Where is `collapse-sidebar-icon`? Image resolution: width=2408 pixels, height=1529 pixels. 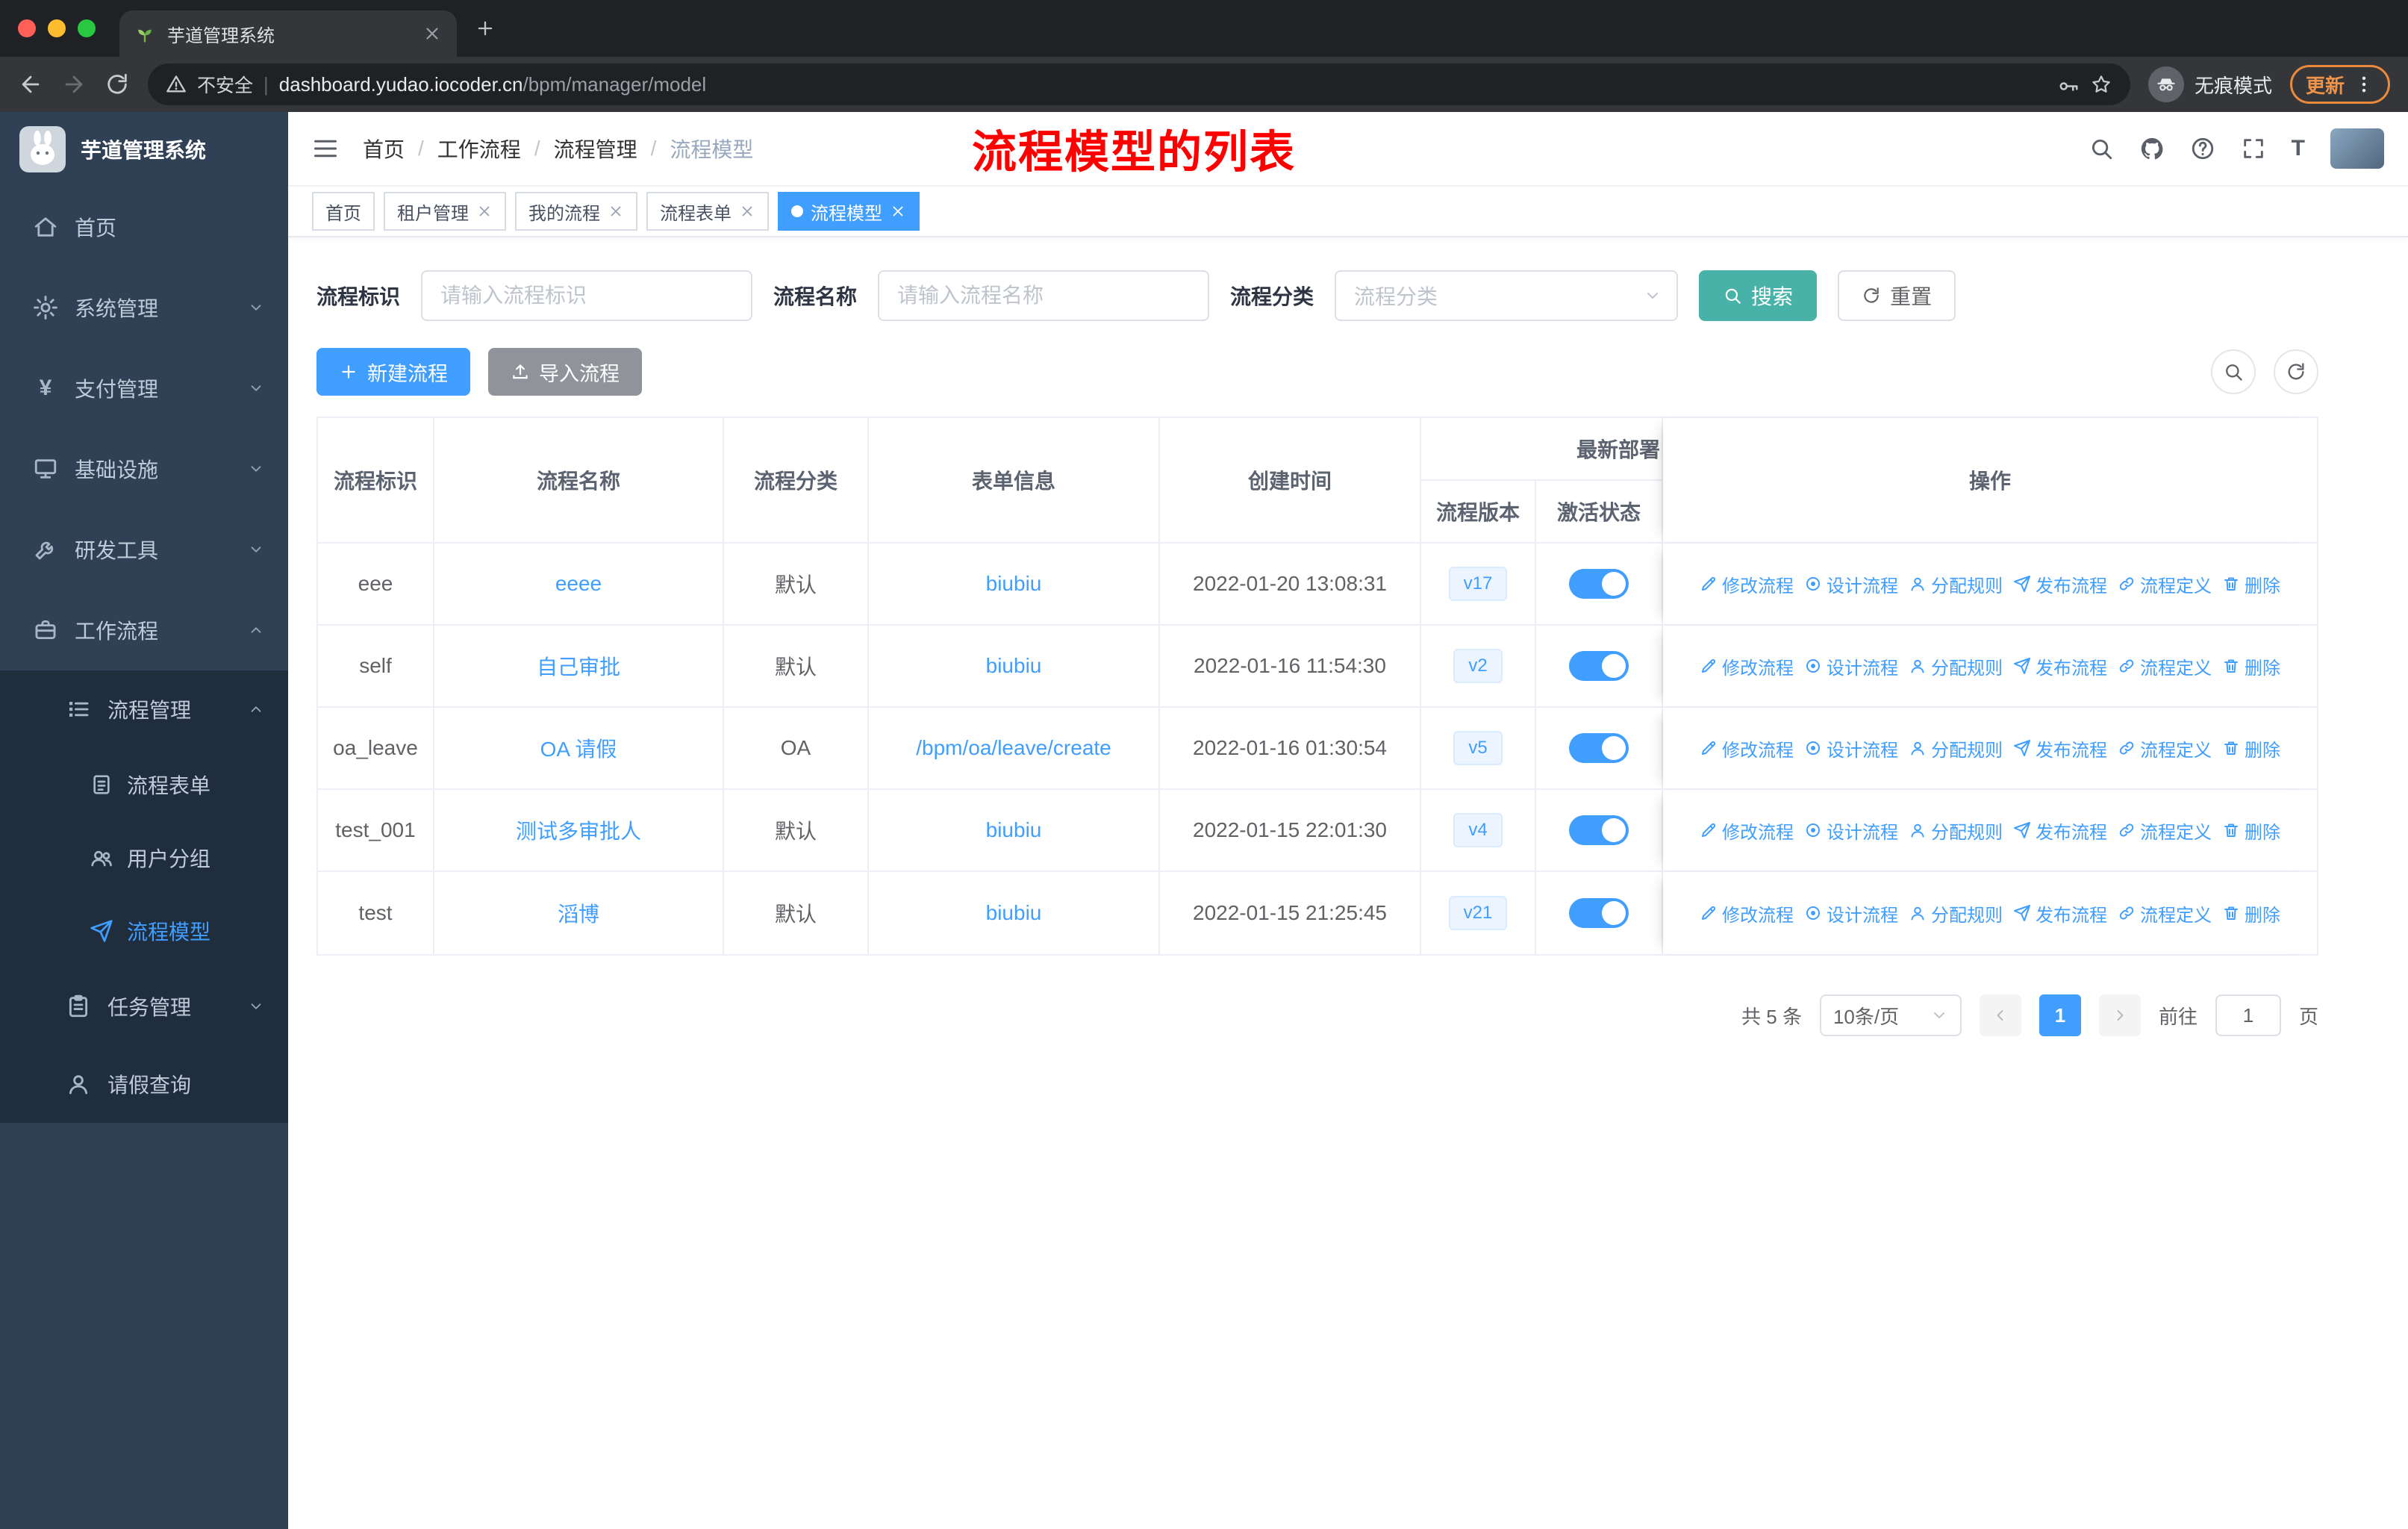 collapse-sidebar-icon is located at coordinates (325, 148).